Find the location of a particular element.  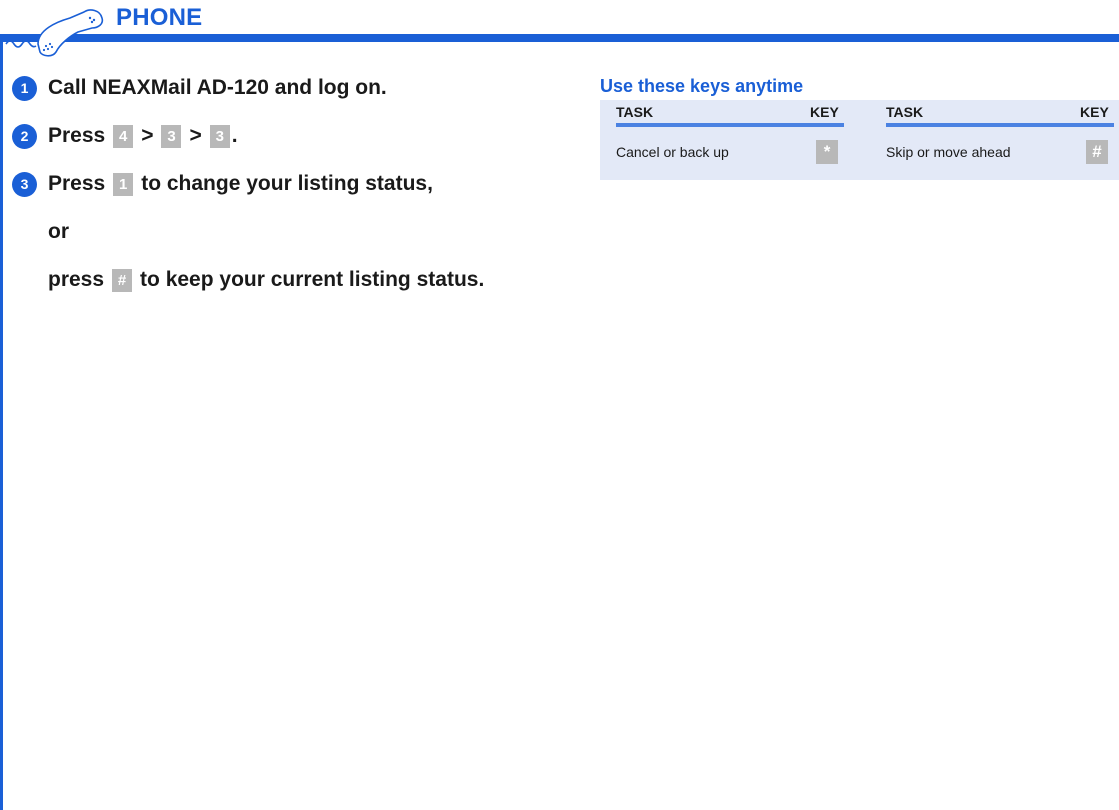

phone-handset-icon is located at coordinates (54, 33).